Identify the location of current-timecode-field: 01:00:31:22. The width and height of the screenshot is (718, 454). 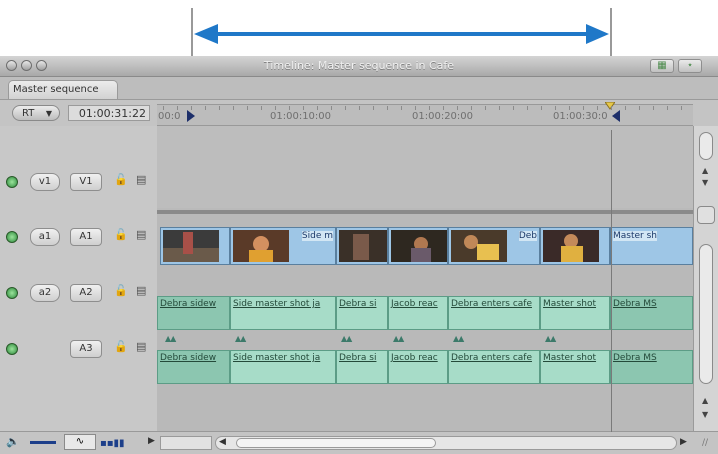
(109, 113).